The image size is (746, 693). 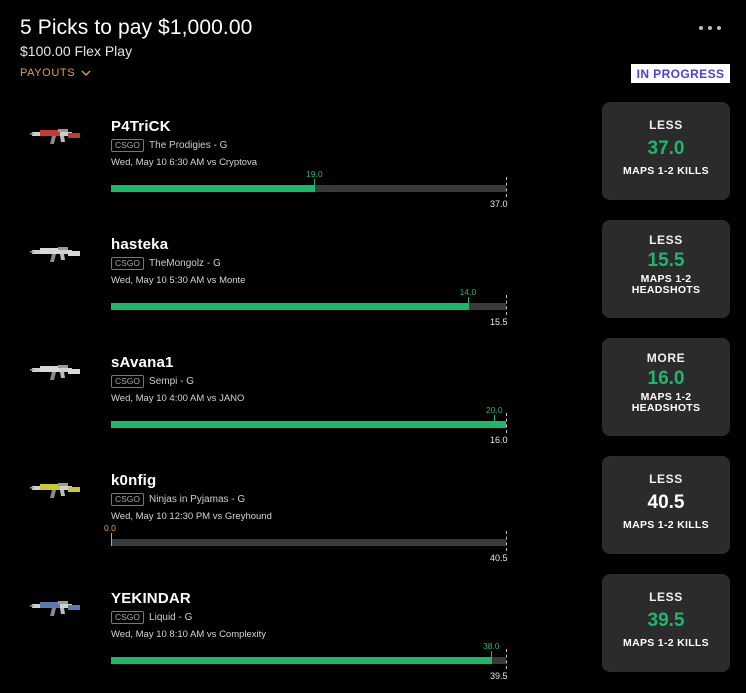 I want to click on team-row: CSGO The Prodigies - G, so click(x=169, y=145).